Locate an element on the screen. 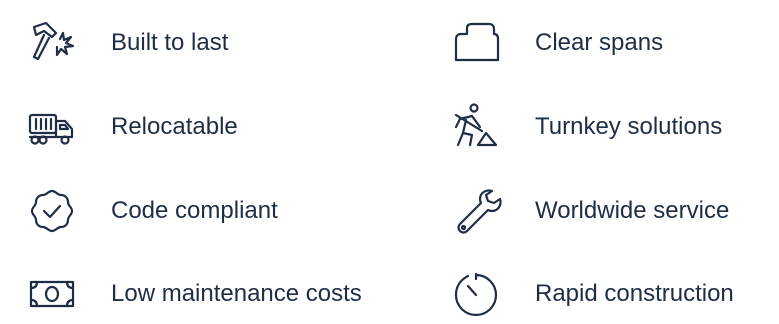  worker-shovel-icon is located at coordinates (476, 127).